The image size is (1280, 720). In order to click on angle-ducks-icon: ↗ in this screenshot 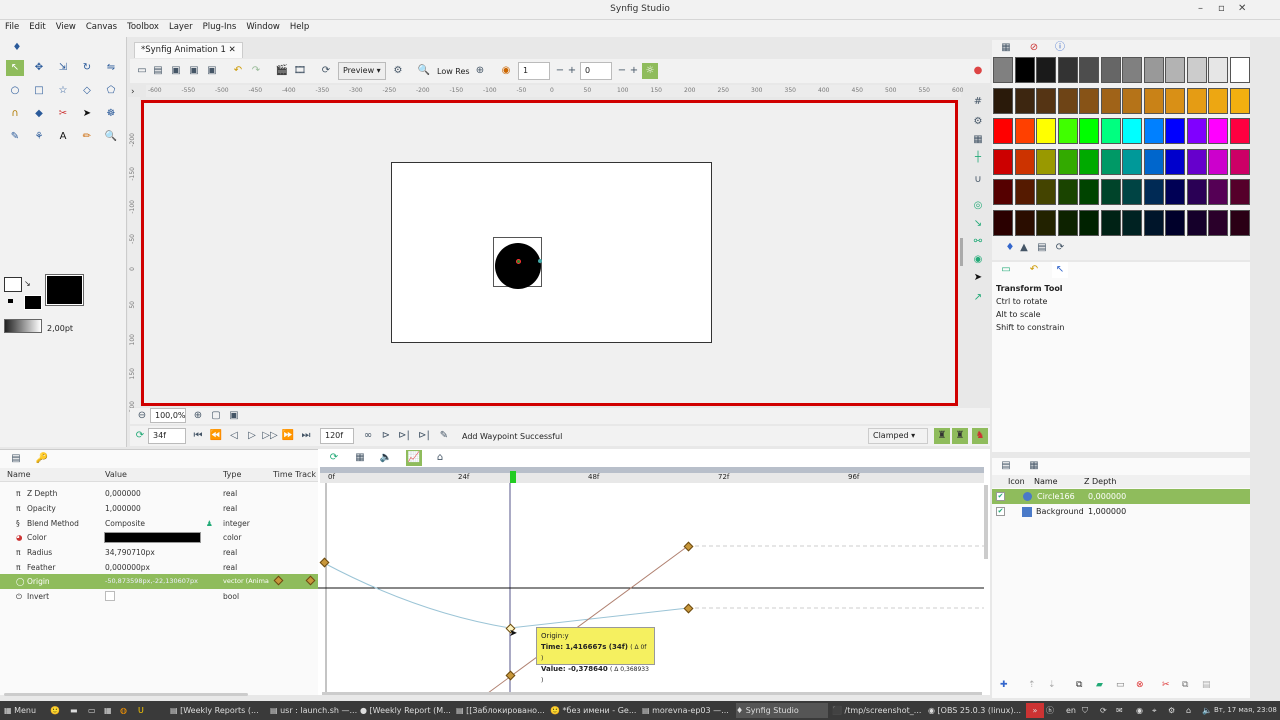, I will do `click(978, 298)`.